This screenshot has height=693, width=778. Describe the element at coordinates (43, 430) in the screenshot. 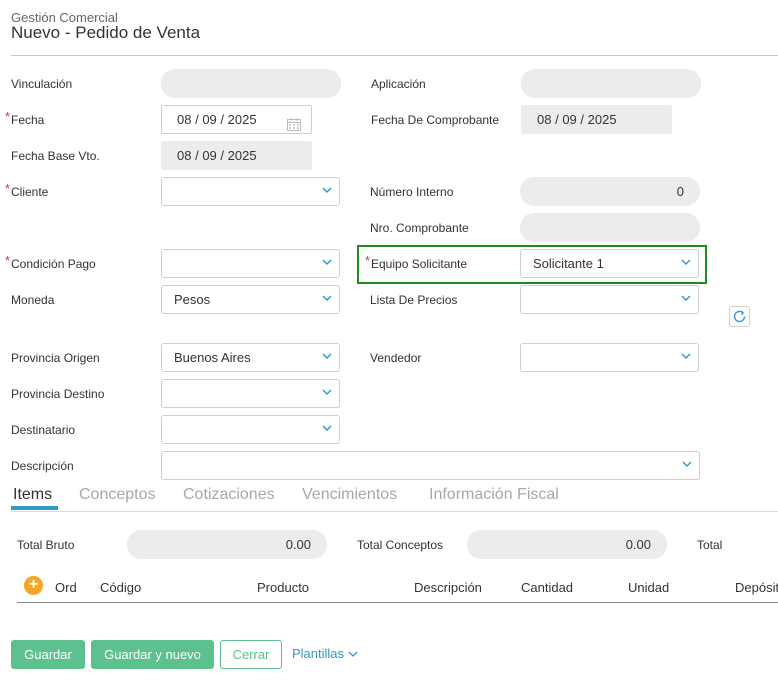

I see `destinatario-label: Destinatario` at that location.